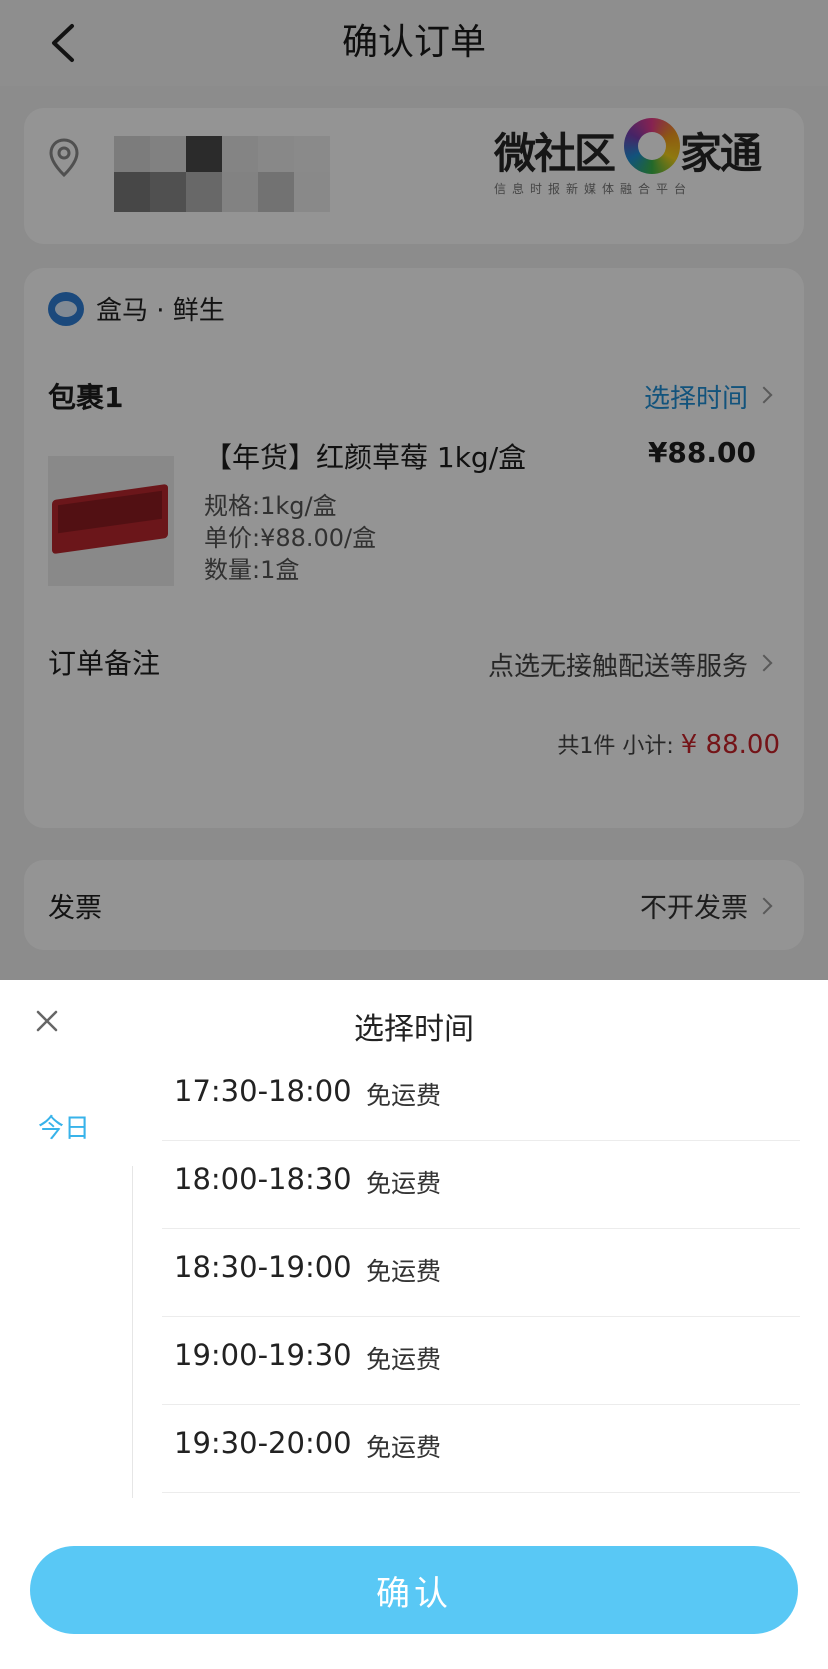  I want to click on time-slot: 19:00-19:30 免运费, so click(481, 1360).